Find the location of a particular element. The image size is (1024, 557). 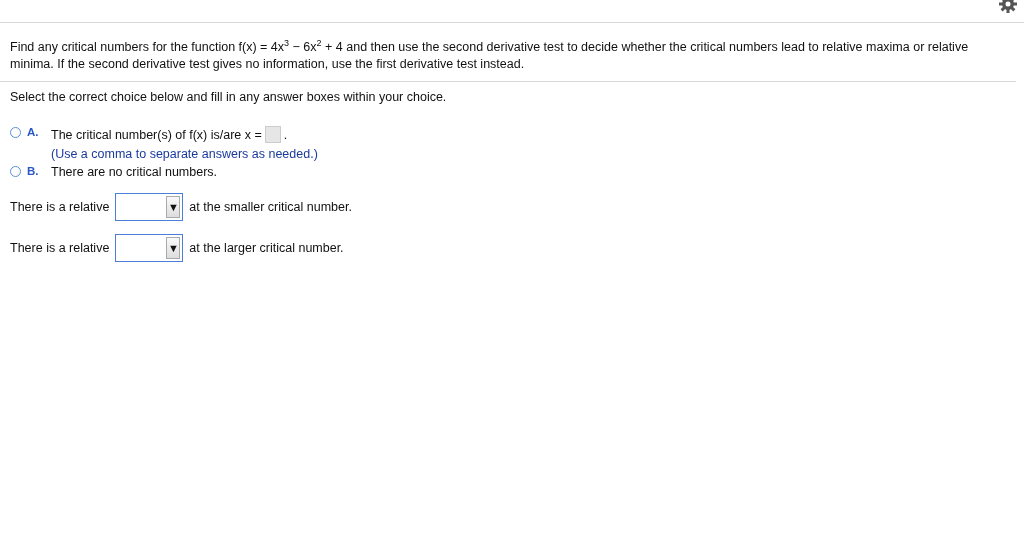

sentence-text: at the larger critical number. is located at coordinates (266, 248).